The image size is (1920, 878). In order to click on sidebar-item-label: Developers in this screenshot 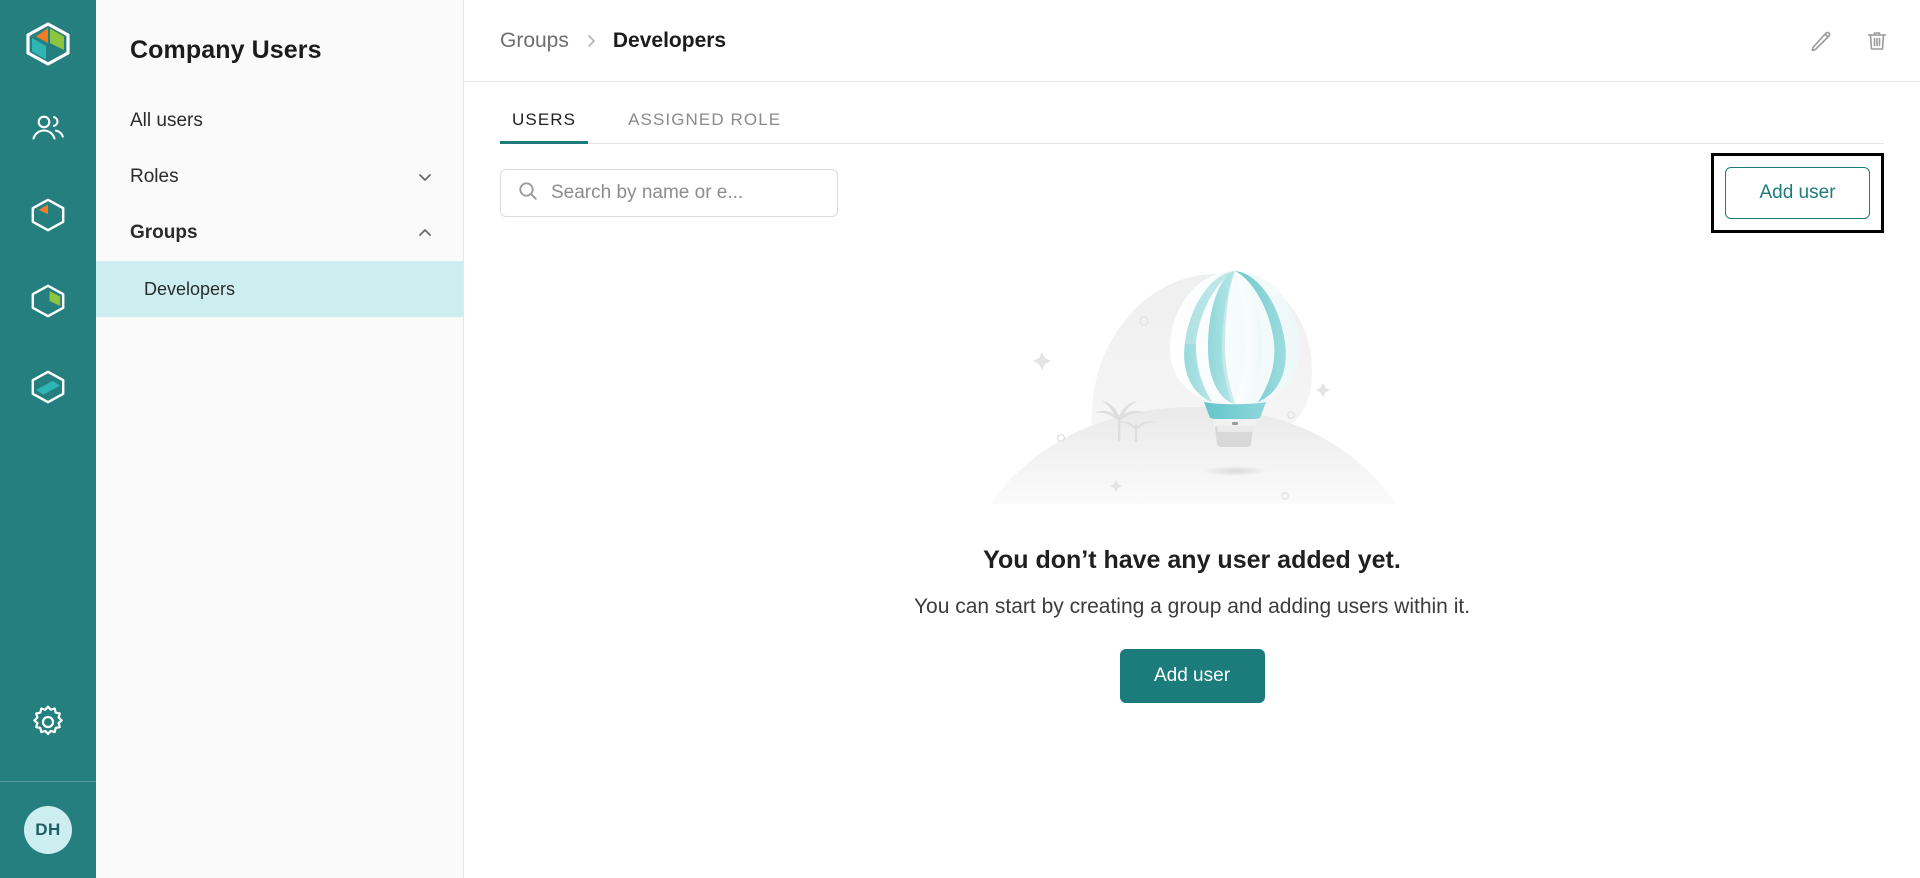, I will do `click(190, 288)`.